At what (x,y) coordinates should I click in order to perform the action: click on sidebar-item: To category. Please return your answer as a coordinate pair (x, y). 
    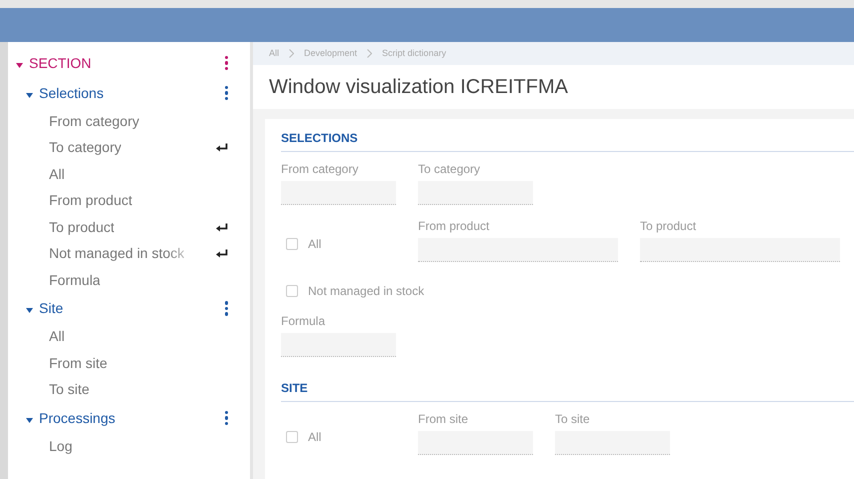
    Looking at the image, I should click on (85, 147).